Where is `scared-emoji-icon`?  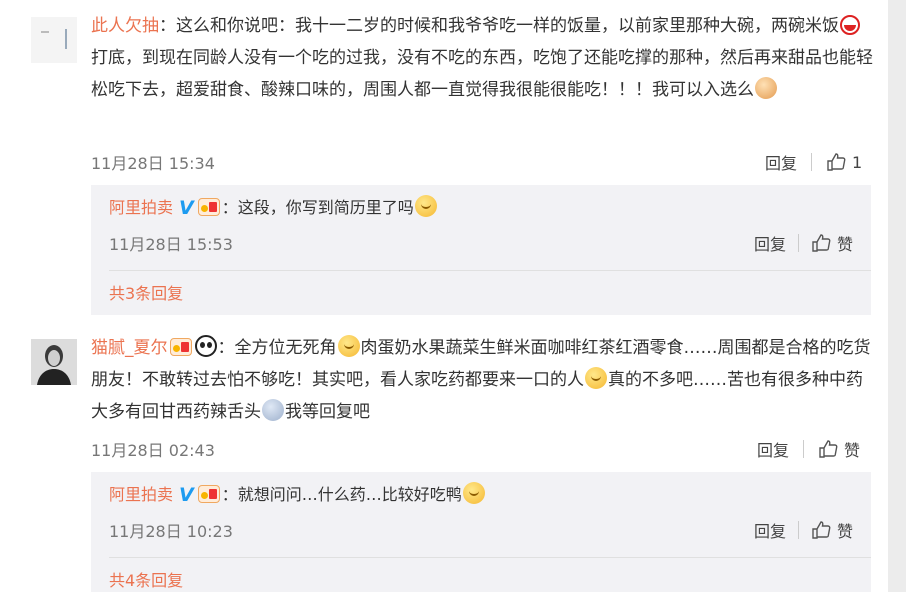
scared-emoji-icon is located at coordinates (273, 410).